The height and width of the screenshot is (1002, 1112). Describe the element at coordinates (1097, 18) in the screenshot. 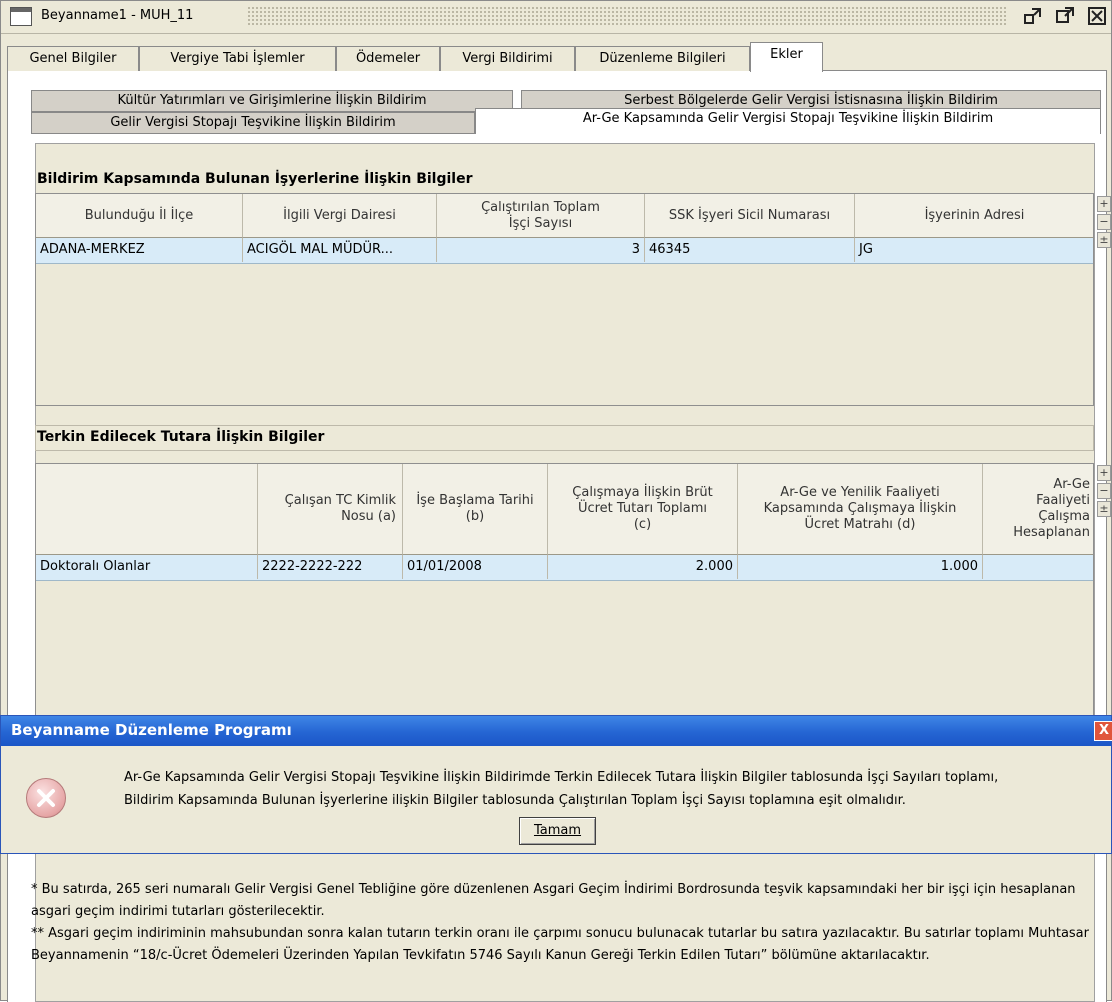

I see `close-window-icon` at that location.